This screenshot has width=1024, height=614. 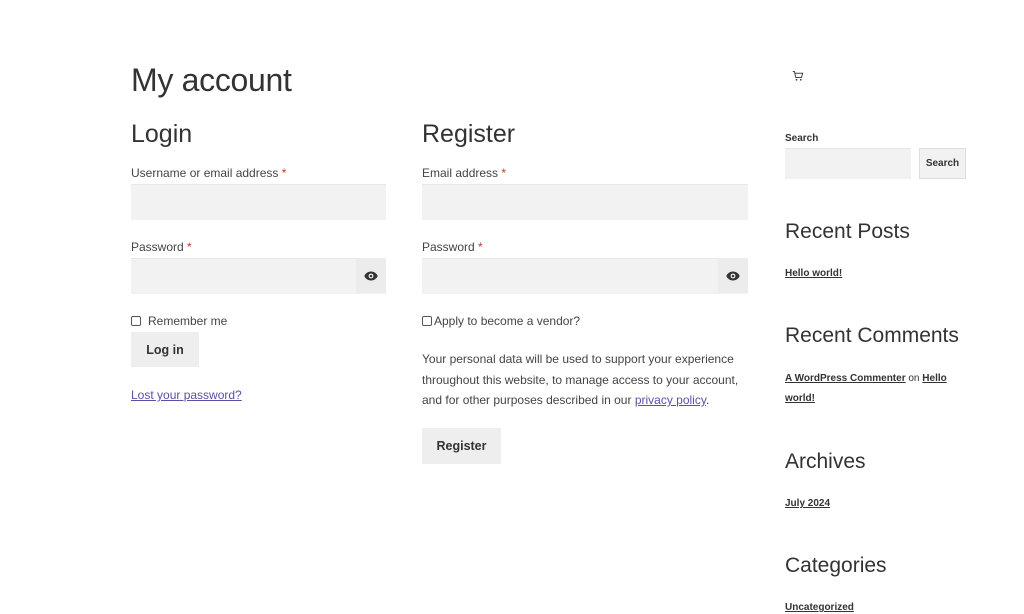 What do you see at coordinates (165, 349) in the screenshot?
I see `login-button: Log in` at bounding box center [165, 349].